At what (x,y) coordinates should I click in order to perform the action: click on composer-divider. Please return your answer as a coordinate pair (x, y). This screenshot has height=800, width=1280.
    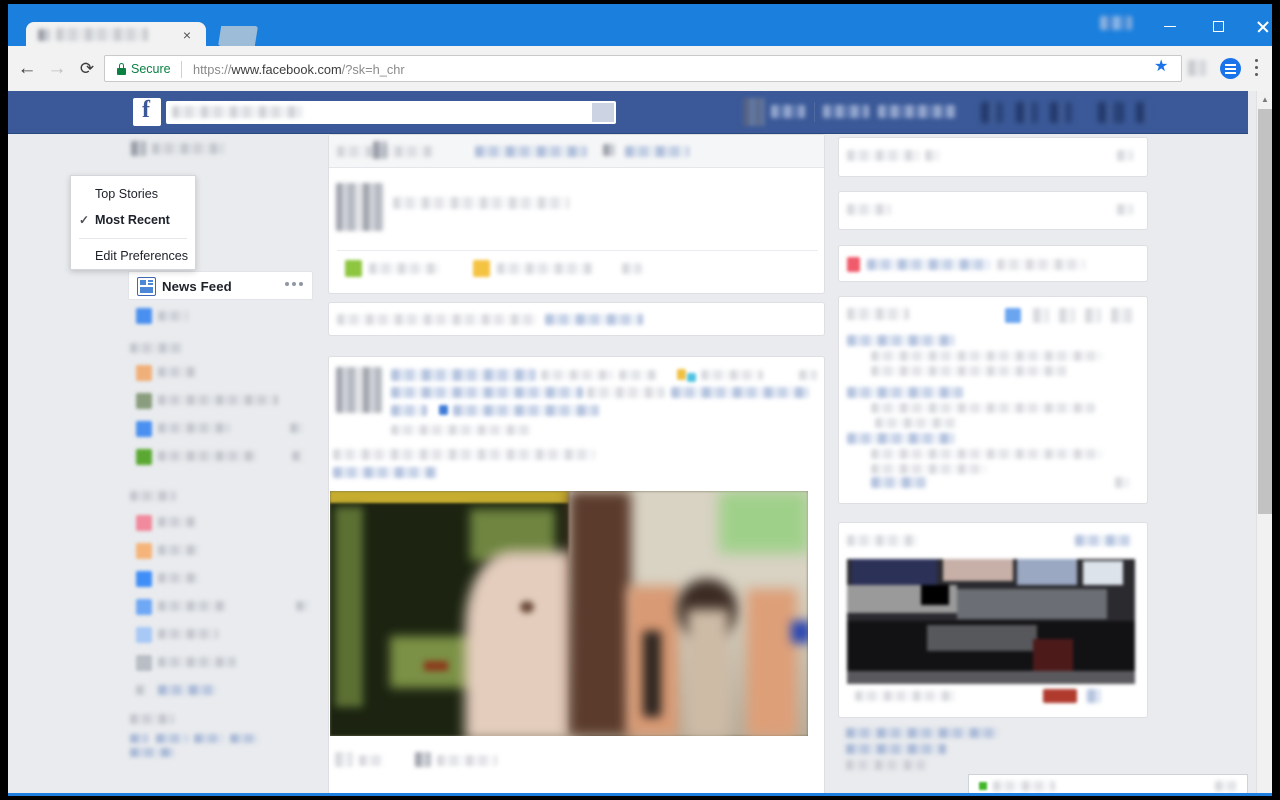
    Looking at the image, I should click on (577, 250).